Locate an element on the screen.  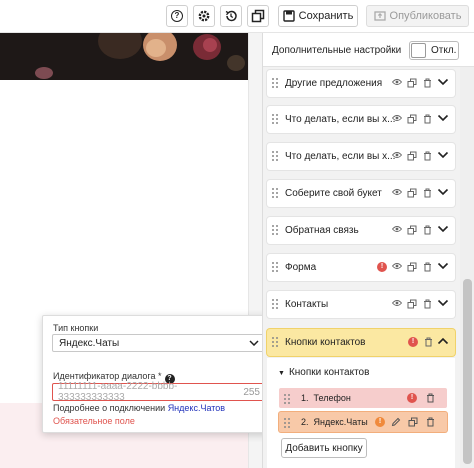
section-contact-buttons: Кнопки контактов ! is located at coordinates (361, 342).